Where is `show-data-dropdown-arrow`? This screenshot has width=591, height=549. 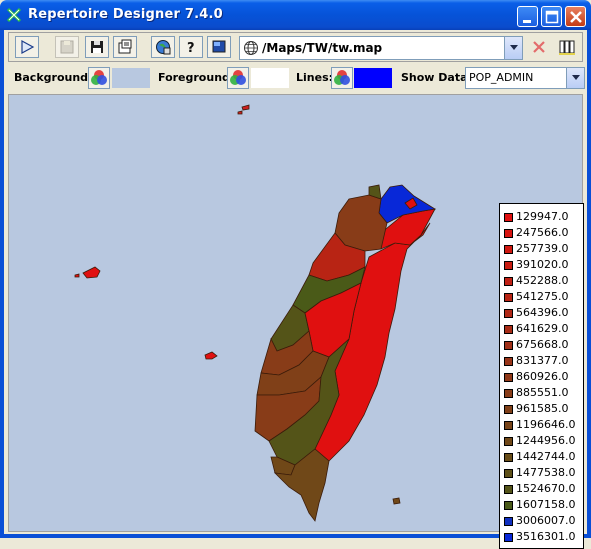
show-data-dropdown-arrow is located at coordinates (575, 78).